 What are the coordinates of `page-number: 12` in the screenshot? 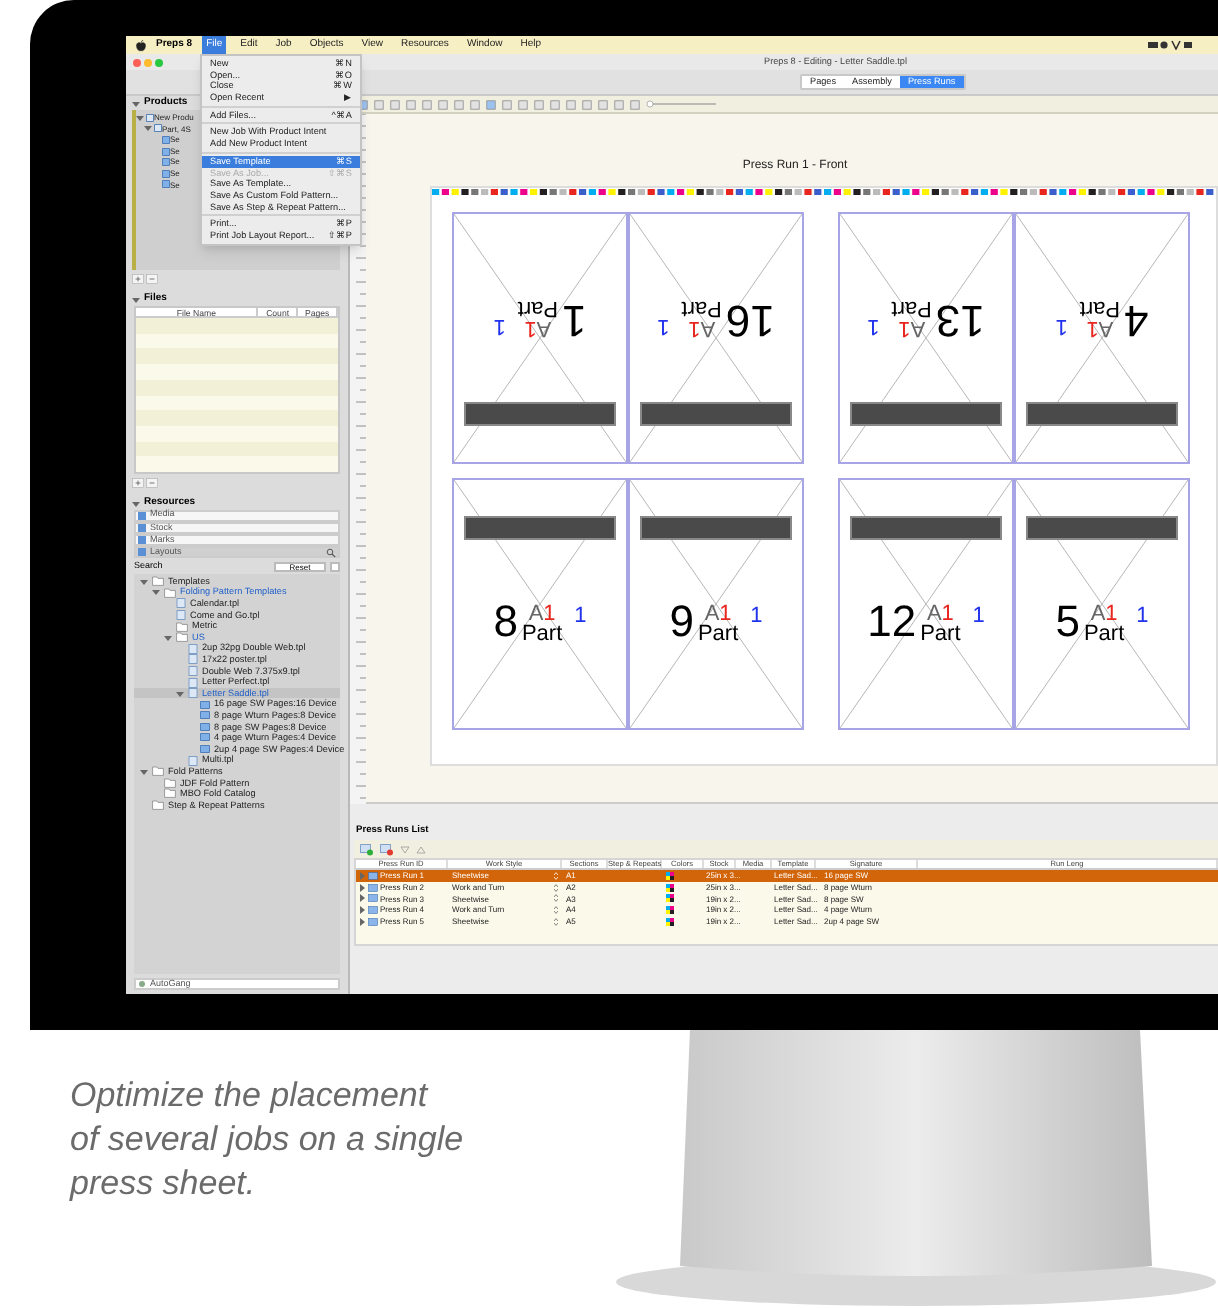 It's located at (892, 622).